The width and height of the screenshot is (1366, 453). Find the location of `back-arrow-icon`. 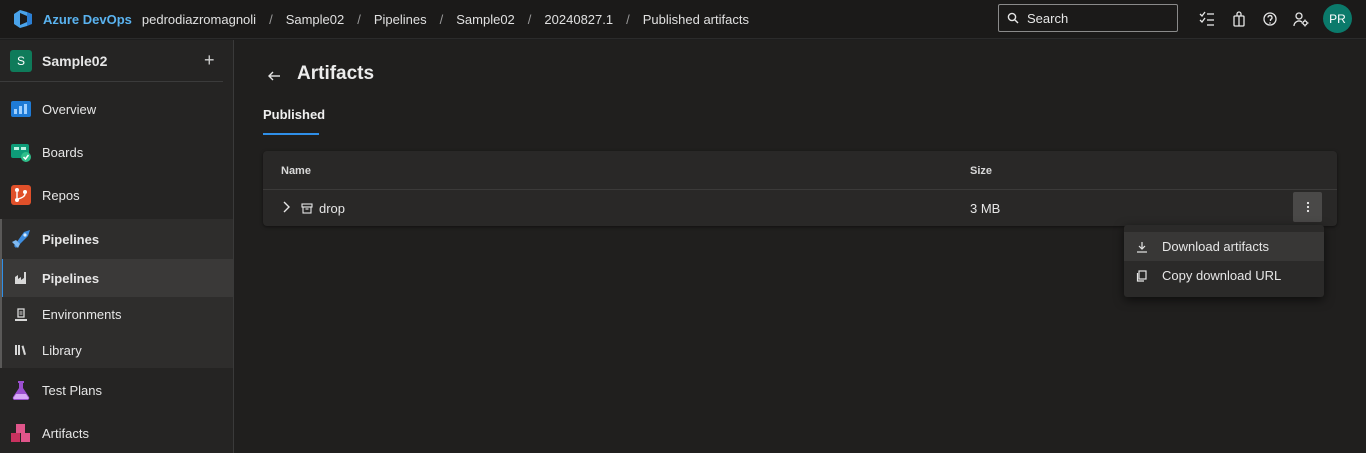

back-arrow-icon is located at coordinates (274, 76).